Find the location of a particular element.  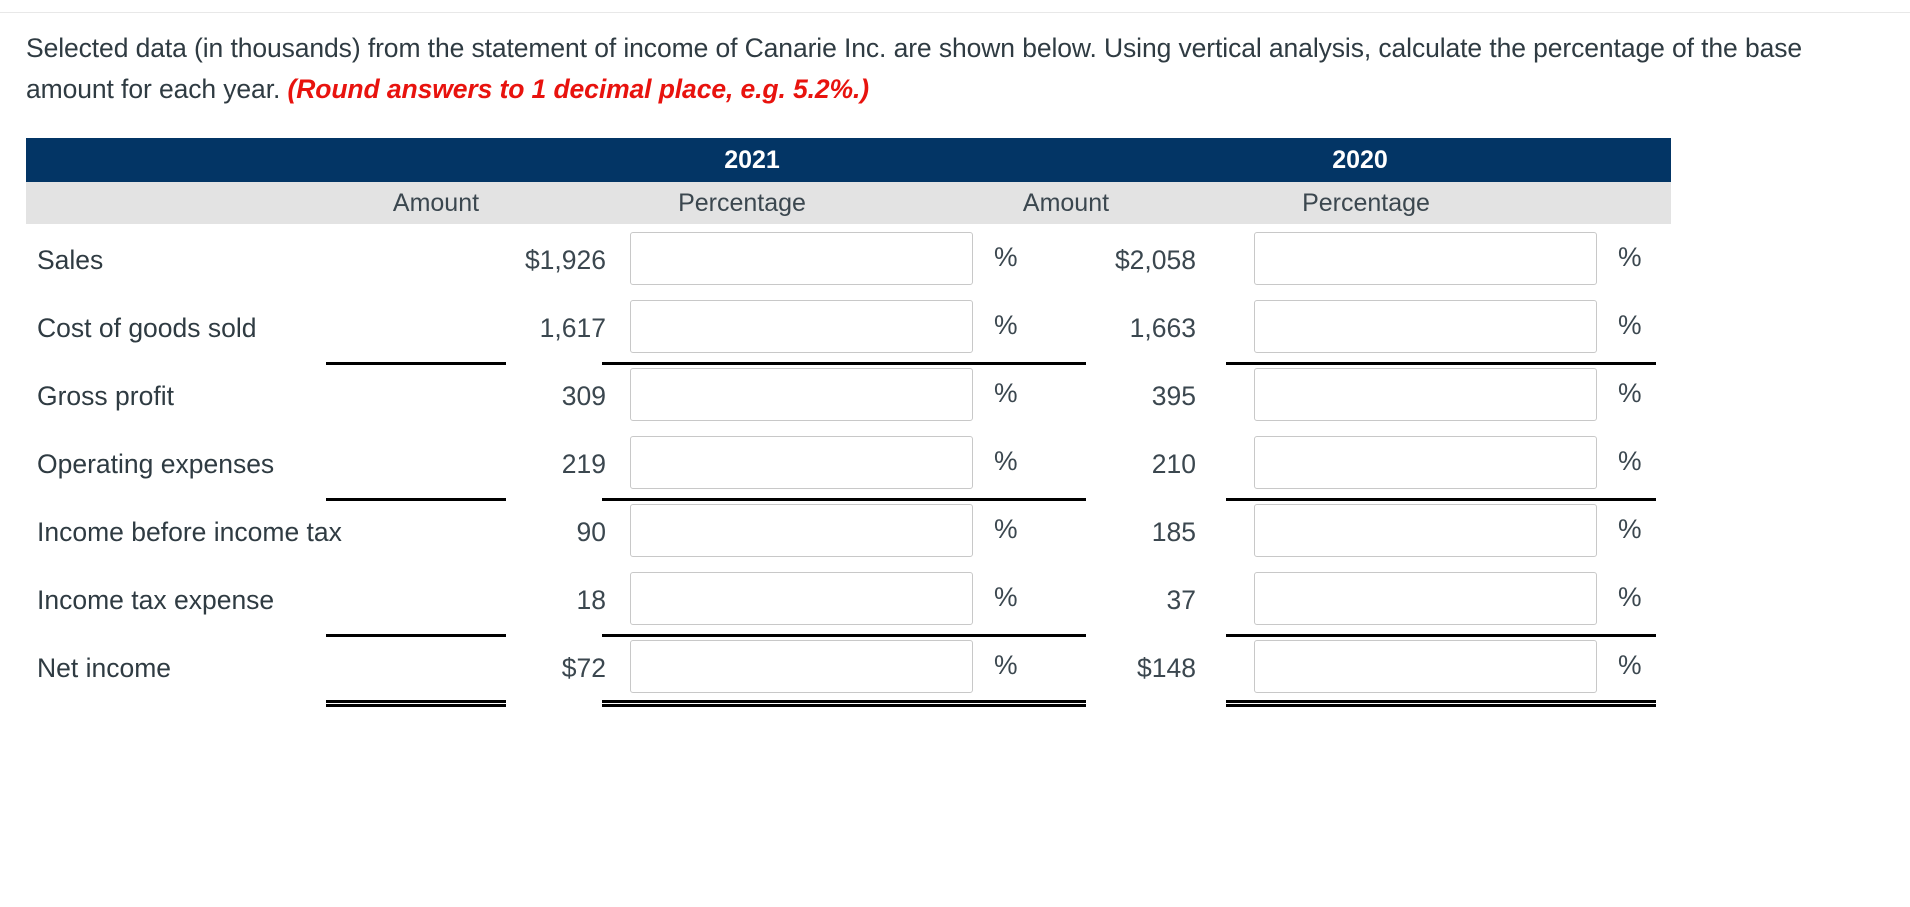

amount-2020: $148 is located at coordinates (1166, 668).